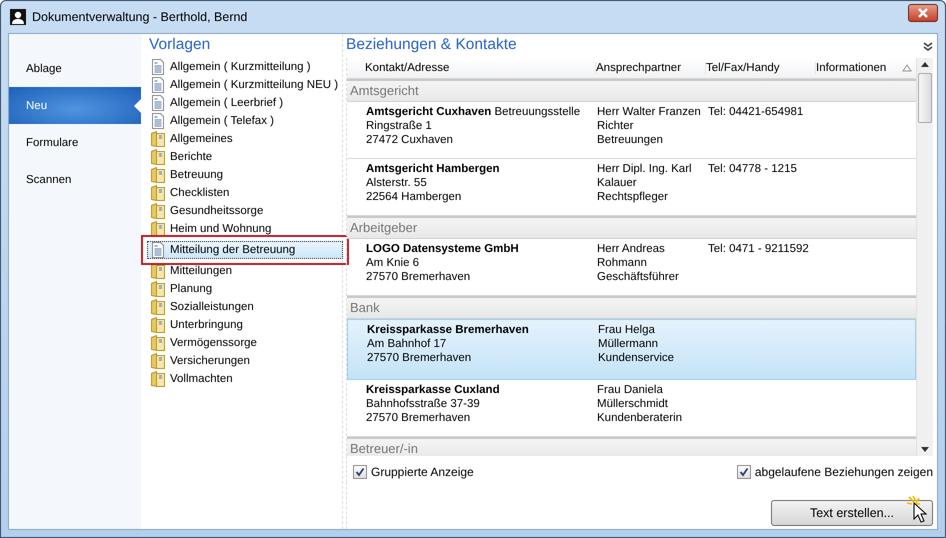 The image size is (946, 538). I want to click on template-item: Mitteilungen, so click(244, 271).